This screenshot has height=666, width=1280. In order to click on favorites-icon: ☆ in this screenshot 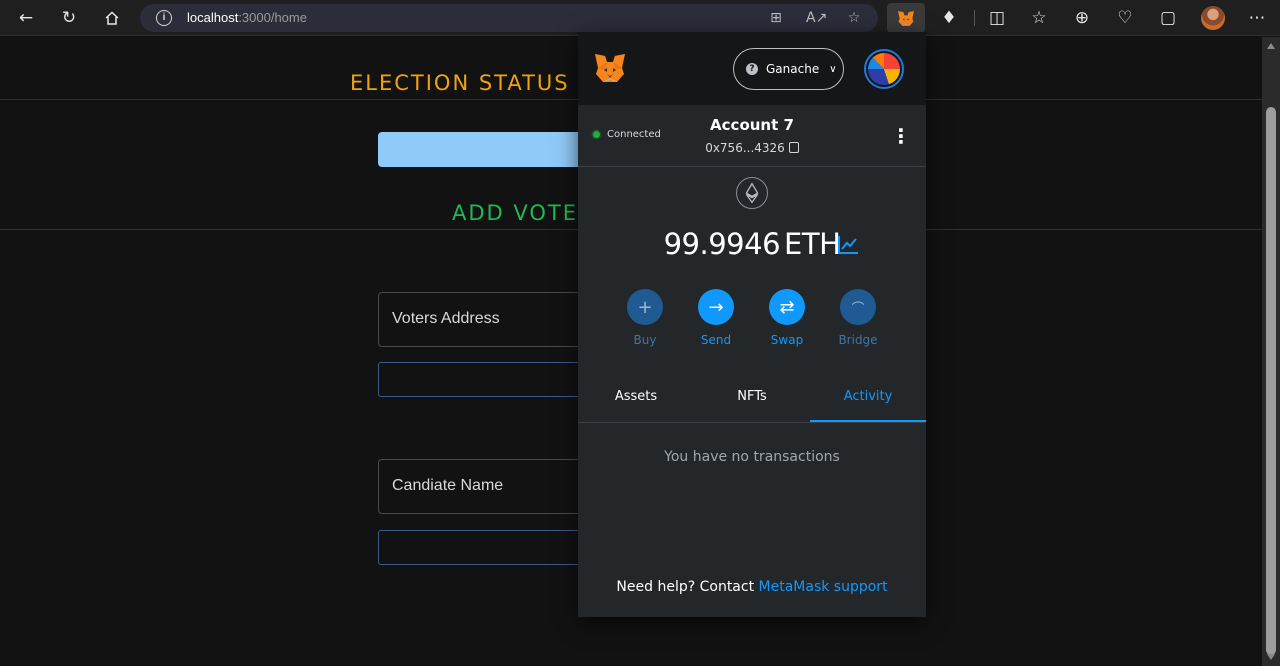, I will do `click(1039, 18)`.